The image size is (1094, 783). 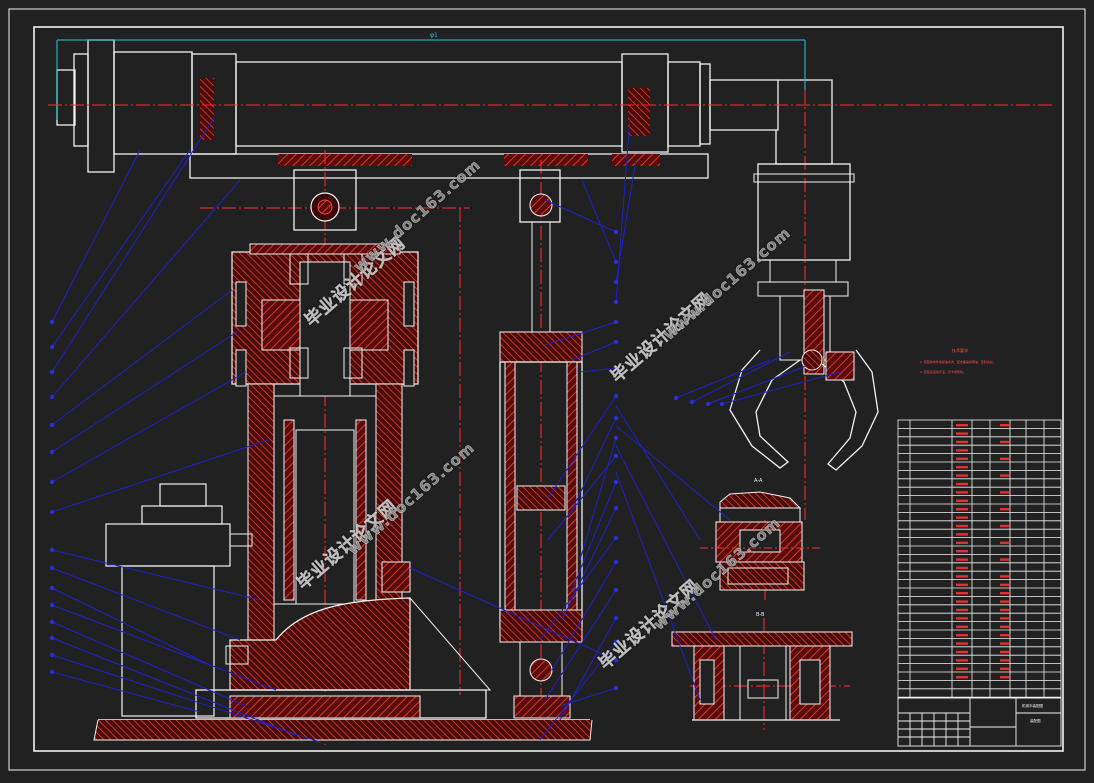 What do you see at coordinates (758, 481) in the screenshot?
I see `section-a-label: A-A` at bounding box center [758, 481].